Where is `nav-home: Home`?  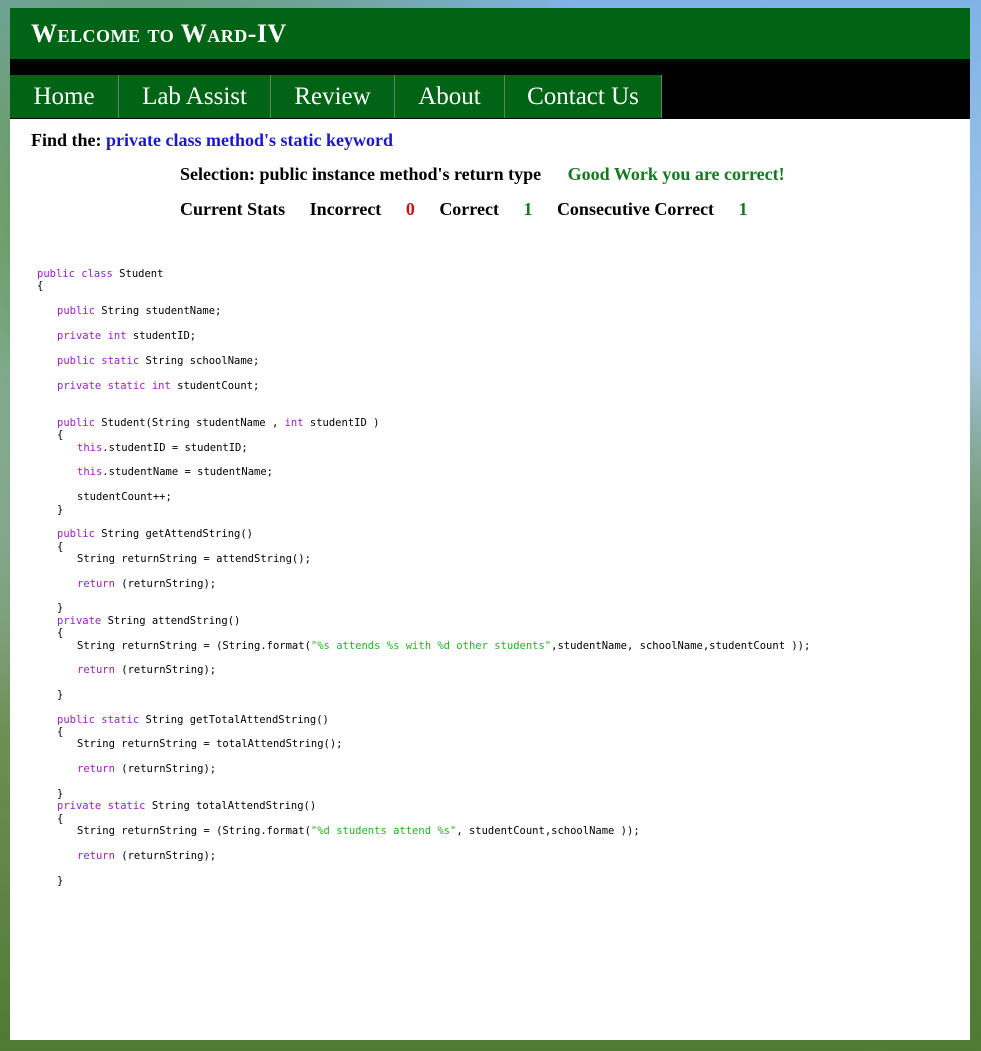 nav-home: Home is located at coordinates (64, 96).